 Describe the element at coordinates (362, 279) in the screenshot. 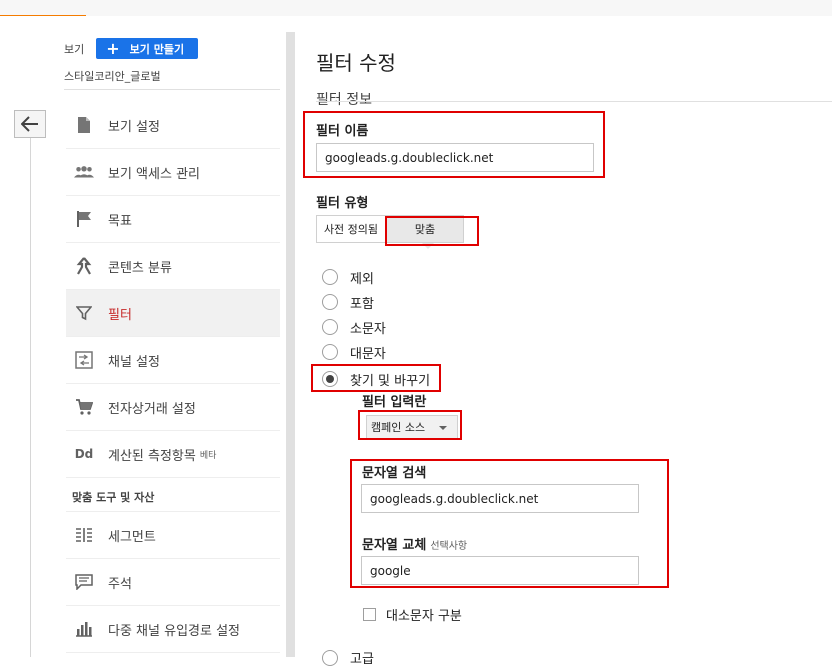

I see `radio-label: 제외` at that location.